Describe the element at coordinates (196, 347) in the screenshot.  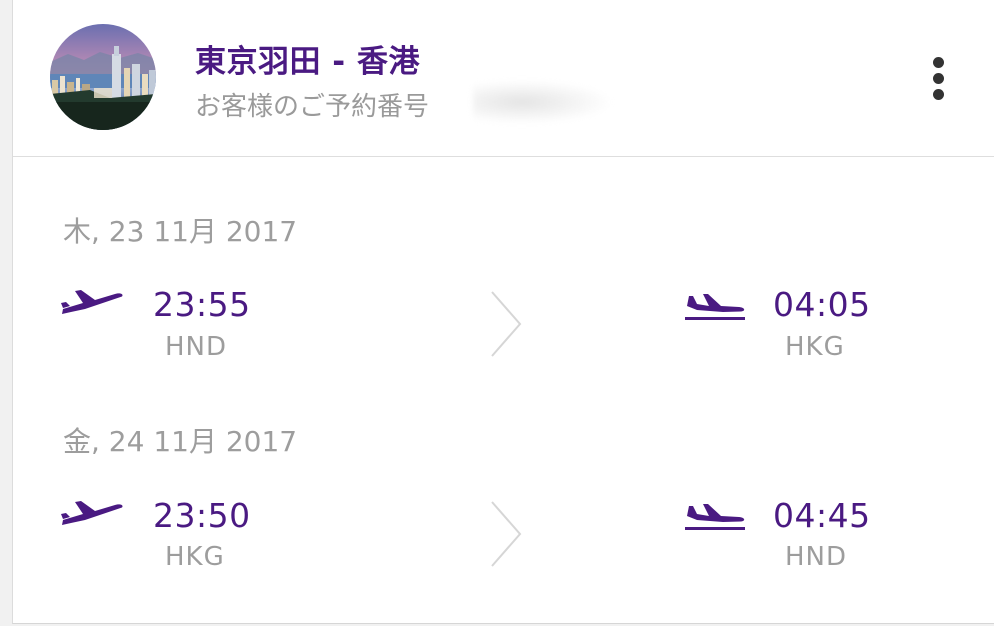
I see `departure-airport: HND` at that location.